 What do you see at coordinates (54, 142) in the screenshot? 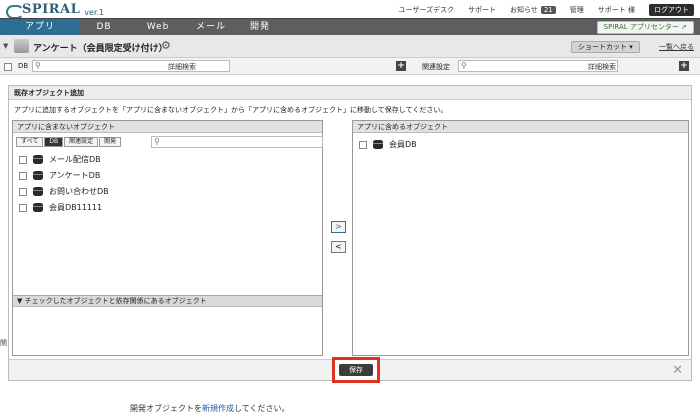
I see `filter-db-button: DB` at bounding box center [54, 142].